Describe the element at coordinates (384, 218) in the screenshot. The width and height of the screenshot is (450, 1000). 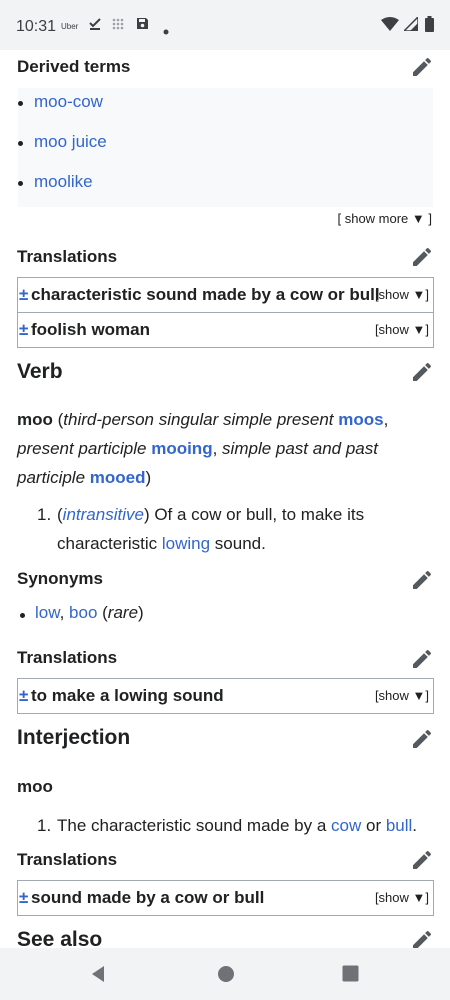
I see `show-more-toggle: [ show more ▼ ]` at that location.